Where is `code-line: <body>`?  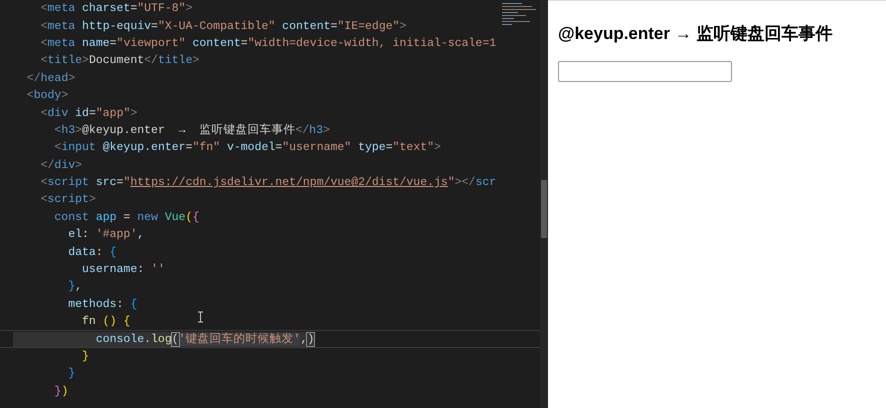 code-line: <body> is located at coordinates (47, 96).